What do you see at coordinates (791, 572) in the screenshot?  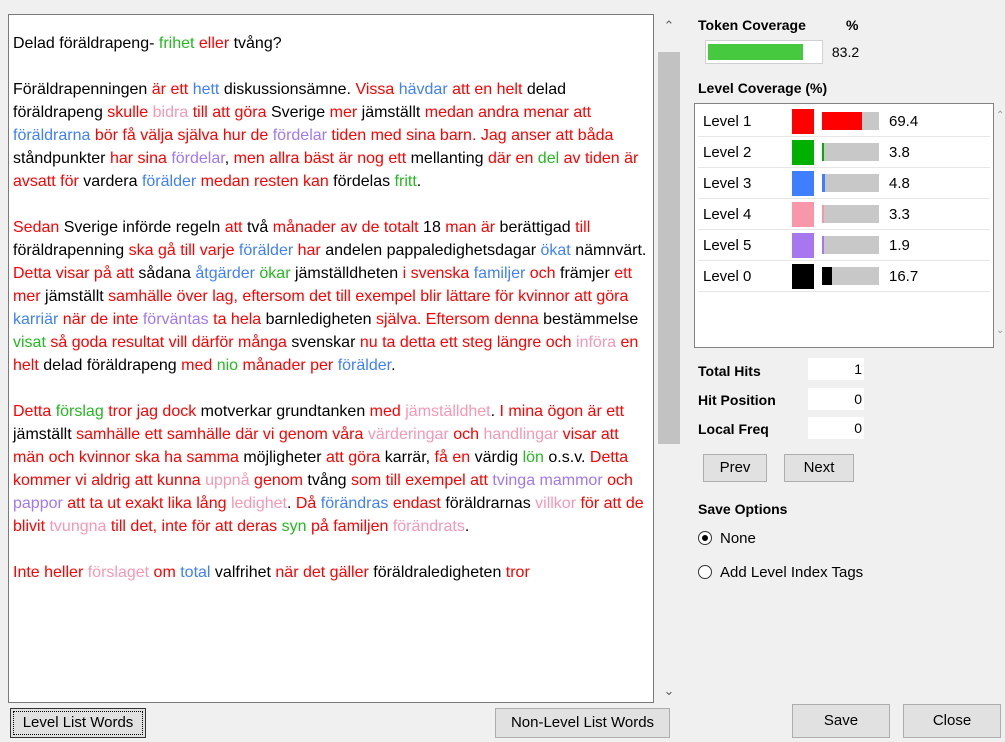 I see `radio-add-level-index-tags-label: Add Level Index Tags` at bounding box center [791, 572].